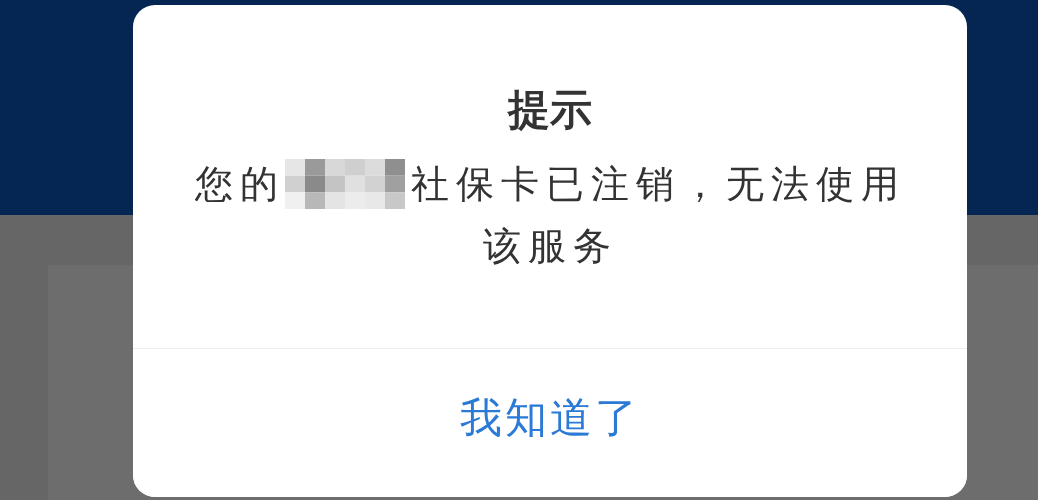 This screenshot has height=500, width=1038. Describe the element at coordinates (239, 184) in the screenshot. I see `message-text: 您的` at that location.